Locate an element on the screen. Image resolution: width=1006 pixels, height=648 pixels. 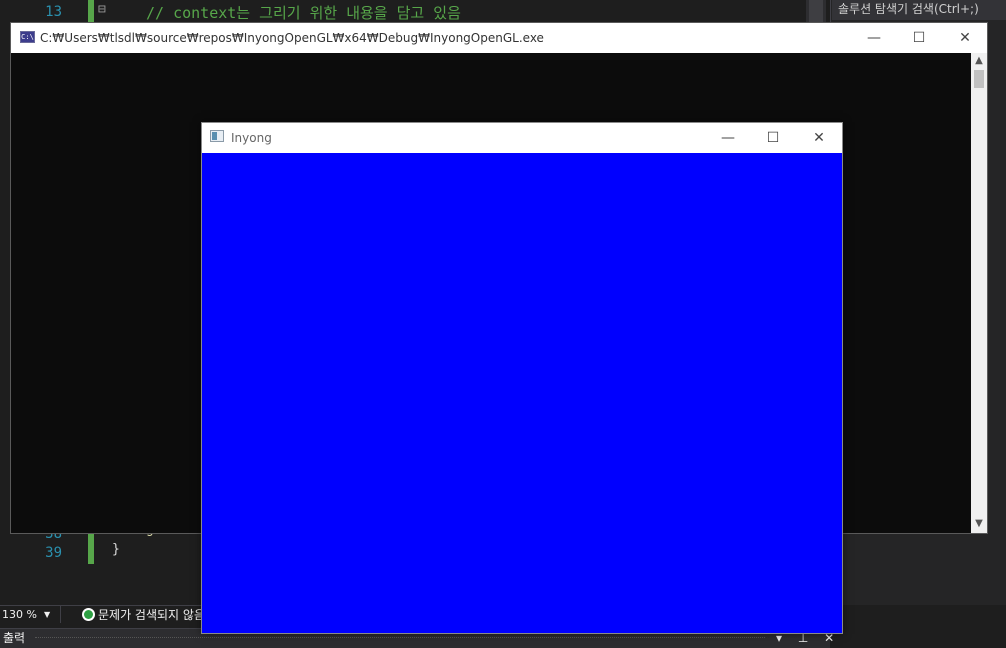
panel-drag-handle is located at coordinates (400, 639).